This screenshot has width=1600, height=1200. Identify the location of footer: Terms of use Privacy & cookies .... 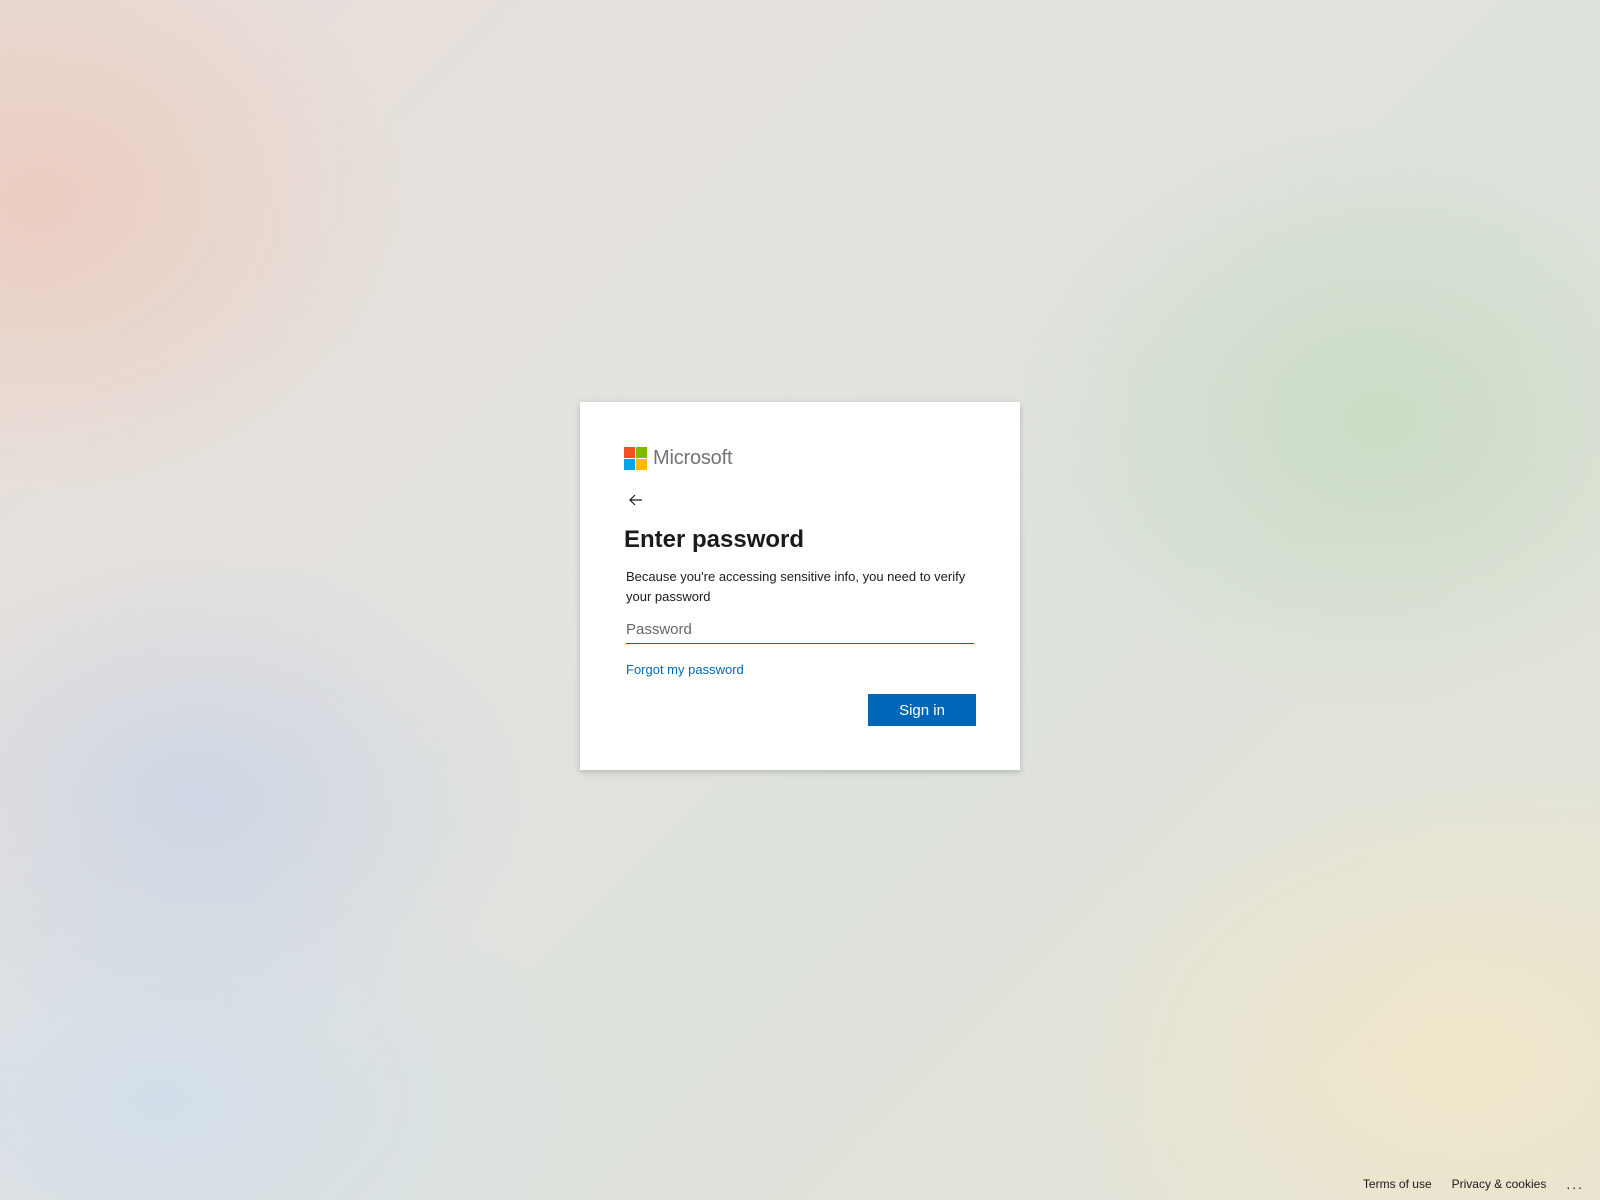
(1463, 1184).